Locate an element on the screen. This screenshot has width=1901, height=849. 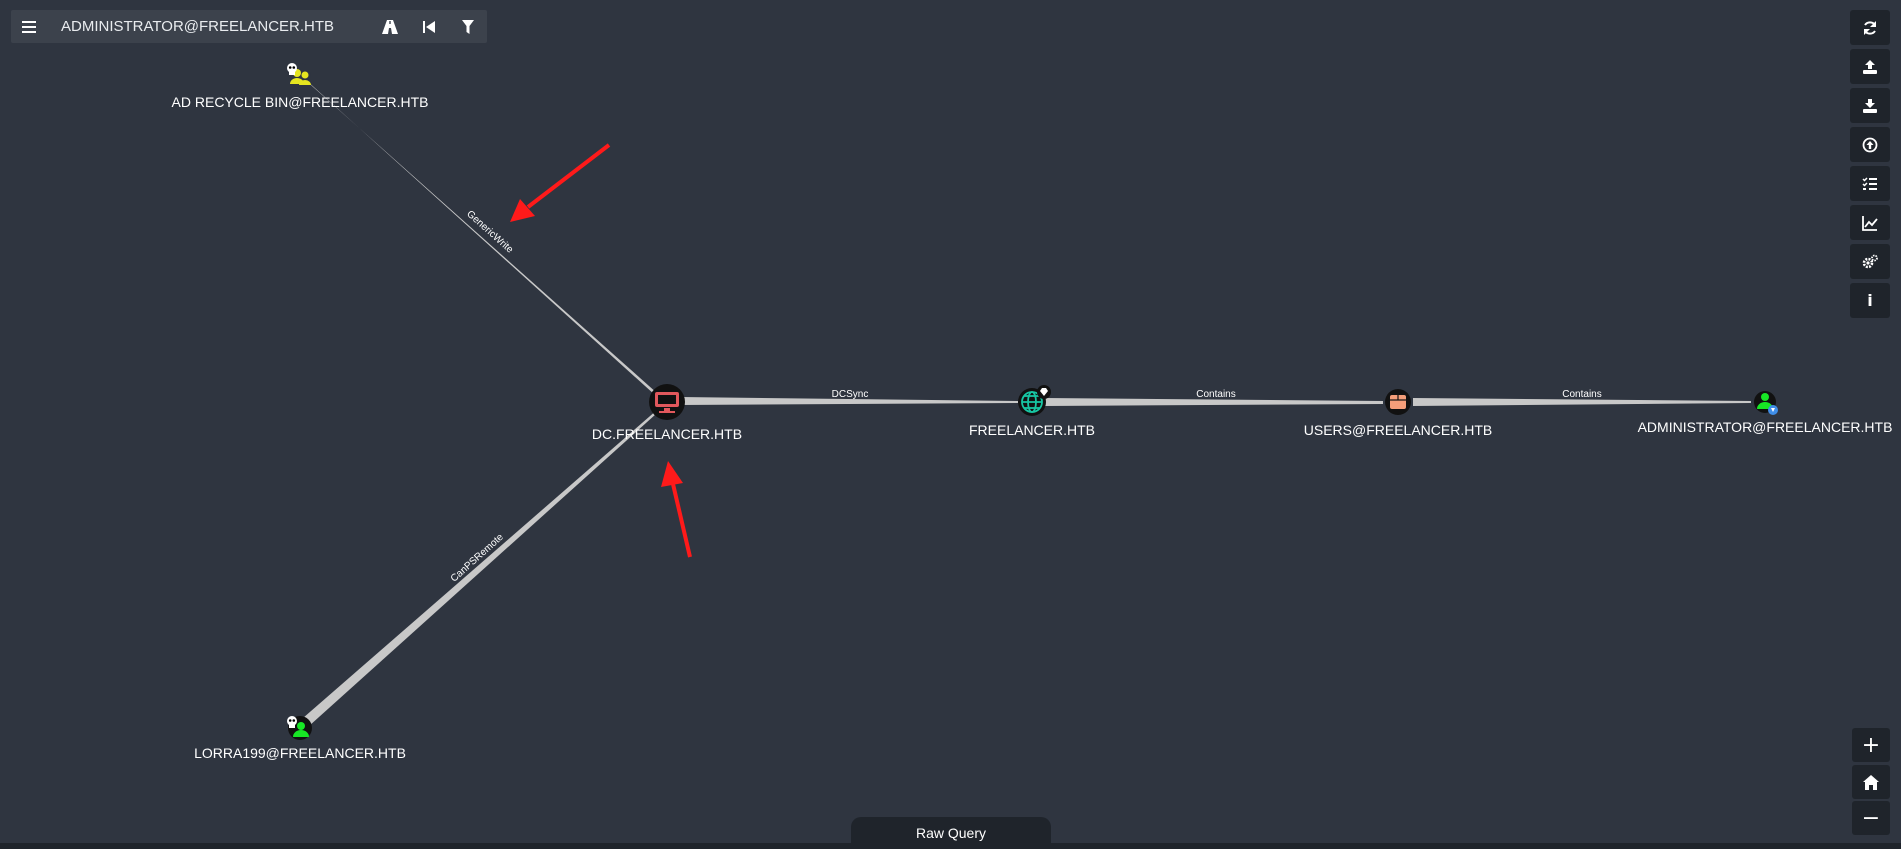
edge-label-contains-1: Contains is located at coordinates (1215, 394).